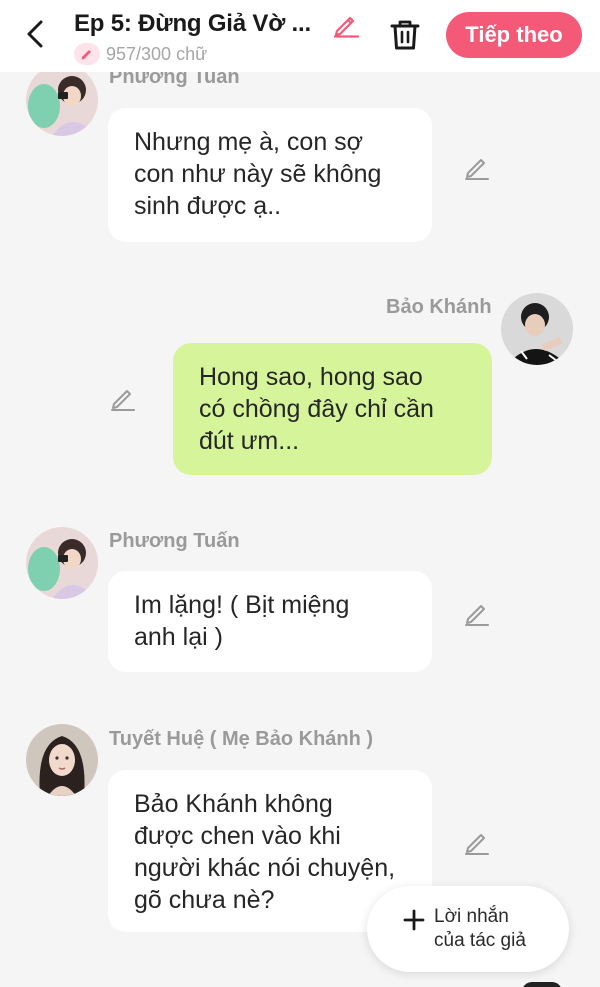 This screenshot has height=987, width=600. I want to click on title-edit-button, so click(346, 24).